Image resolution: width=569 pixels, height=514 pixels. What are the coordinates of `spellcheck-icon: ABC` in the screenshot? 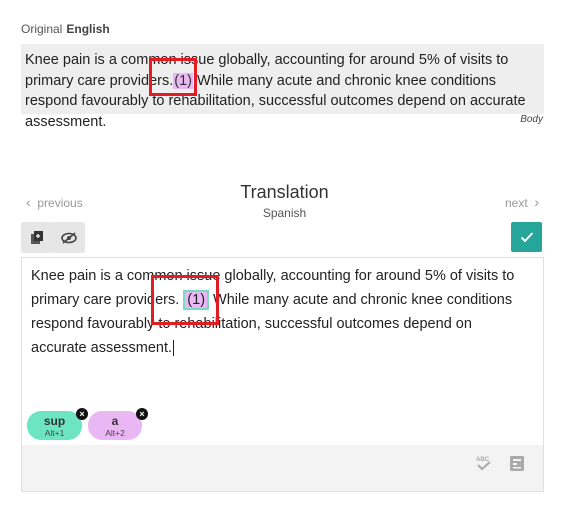 It's located at (484, 463).